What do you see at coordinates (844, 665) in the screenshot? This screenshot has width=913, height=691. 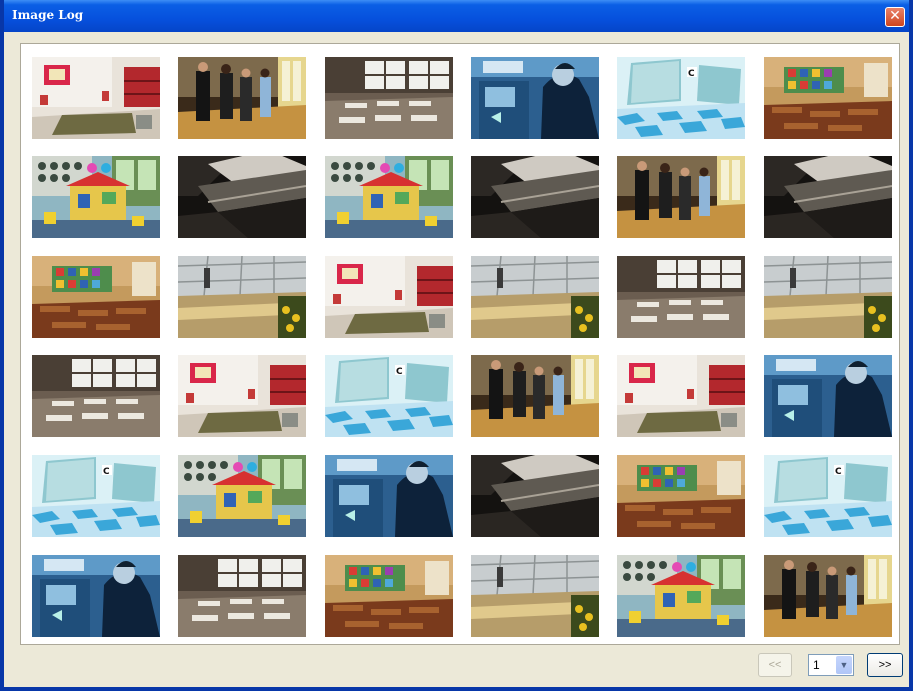 I see `chevron-down-icon: ▼` at bounding box center [844, 665].